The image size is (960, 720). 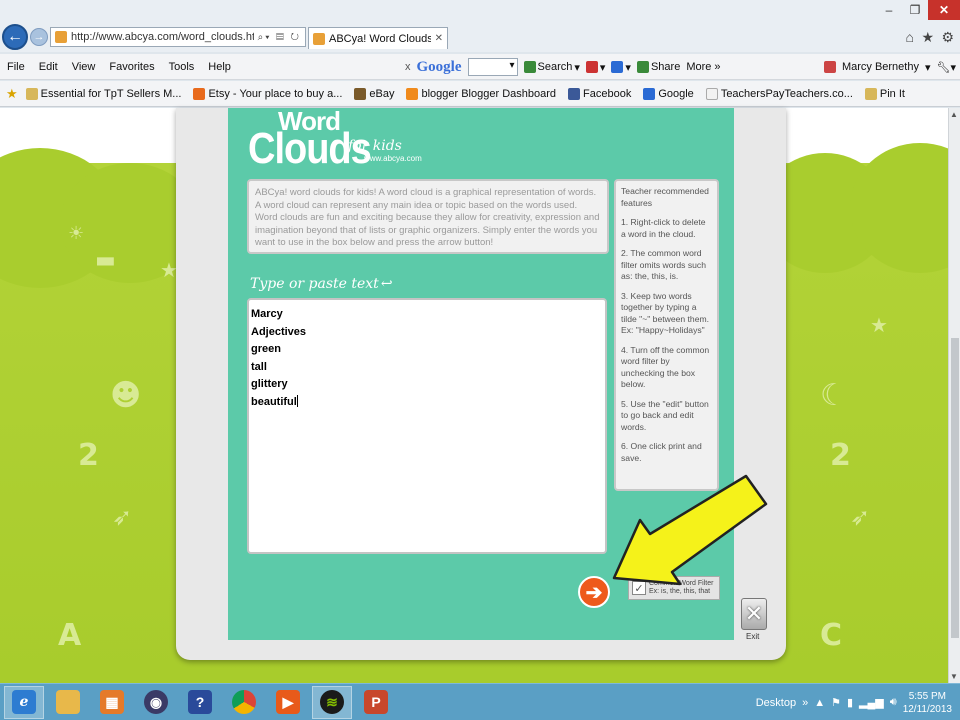 I want to click on annotation-arrow-icon, so click(x=690, y=530).